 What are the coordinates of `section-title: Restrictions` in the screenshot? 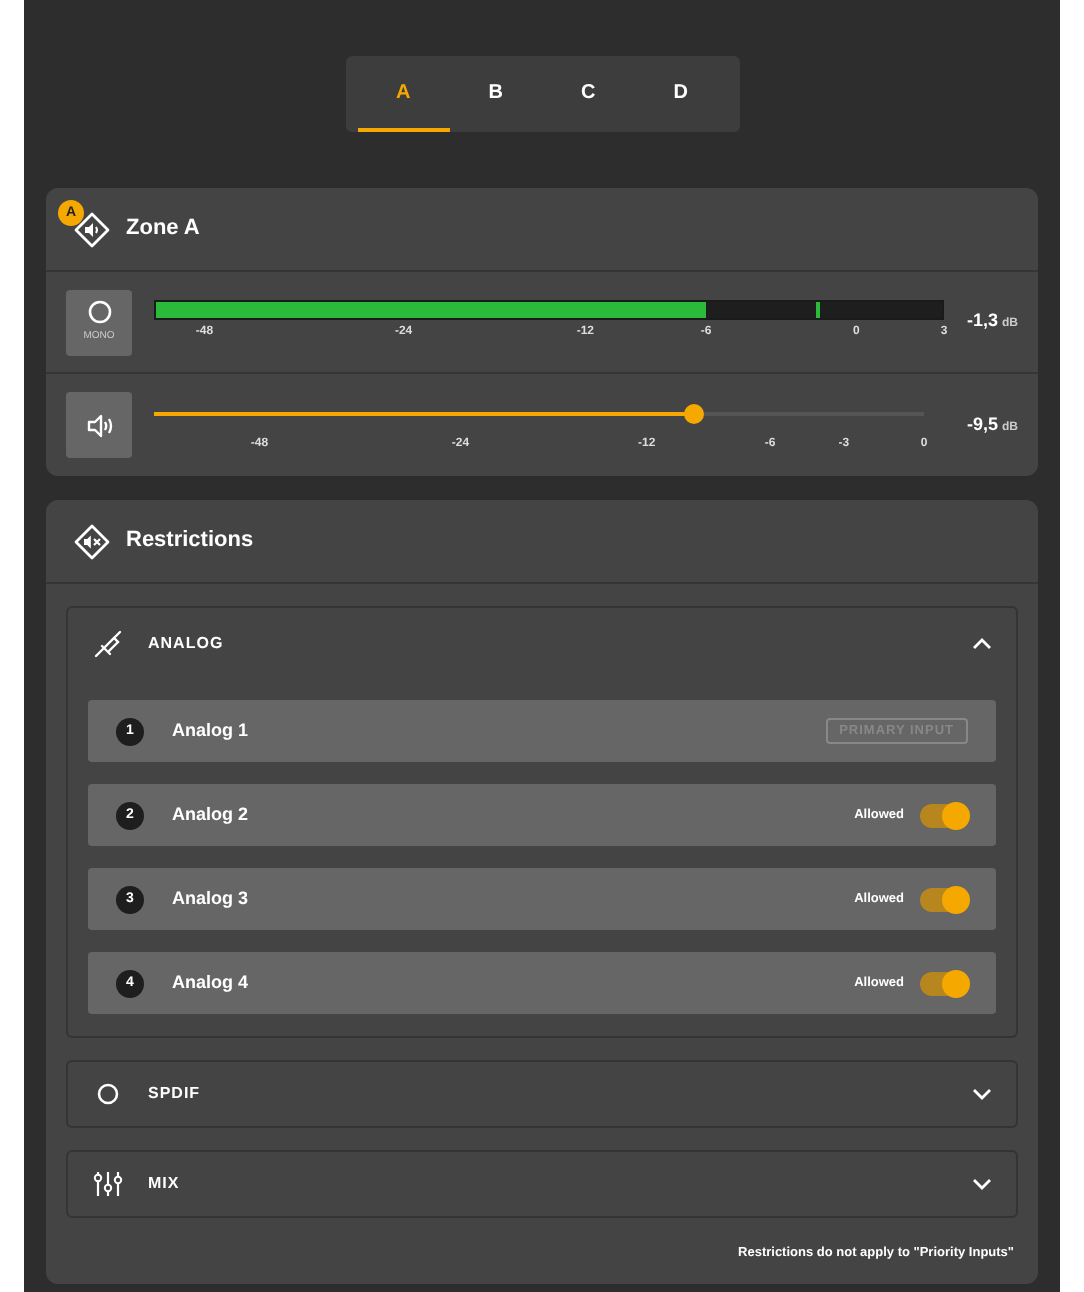 It's located at (190, 541).